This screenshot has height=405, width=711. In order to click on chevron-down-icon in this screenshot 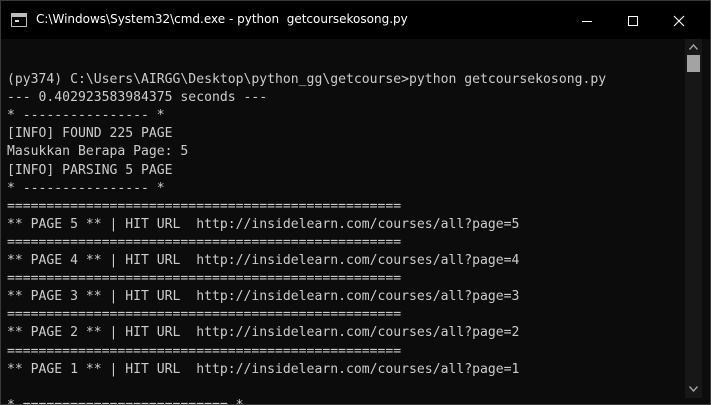, I will do `click(693, 389)`.